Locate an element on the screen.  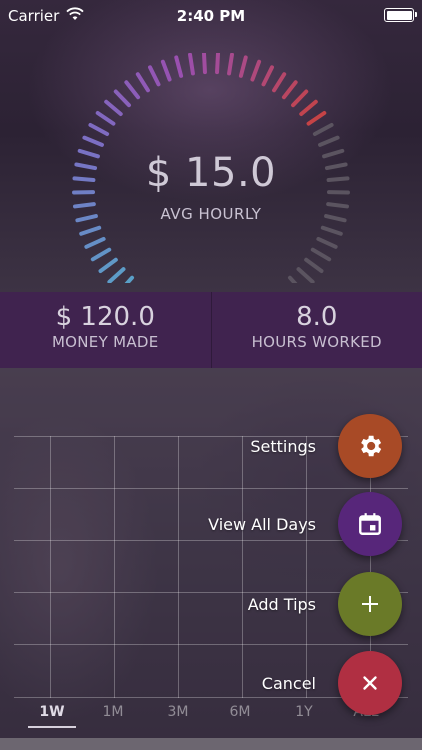
cancel-button is located at coordinates (370, 683).